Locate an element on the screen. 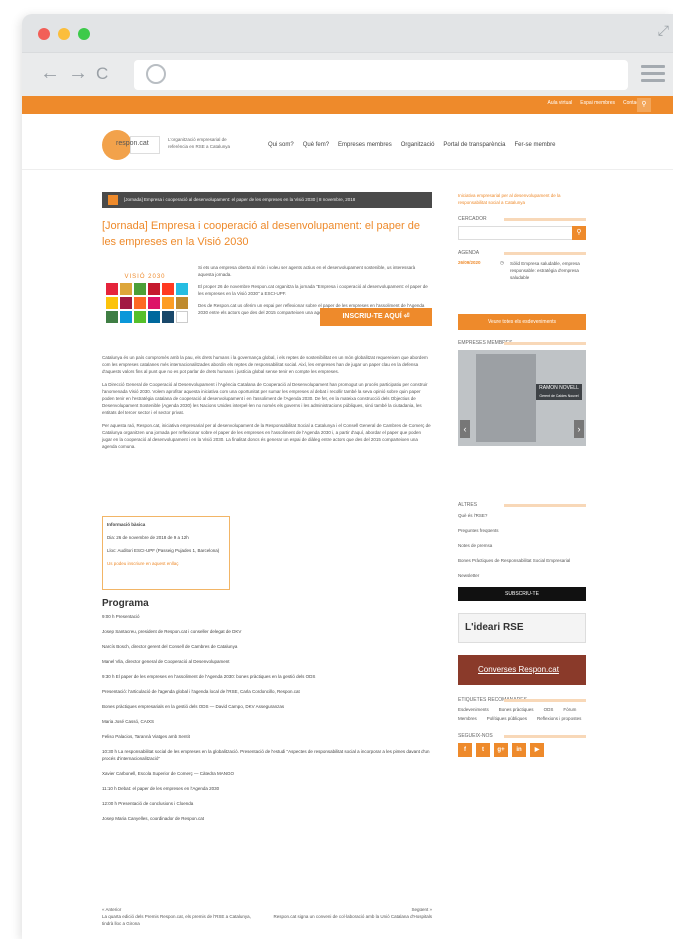  converses-banner: Converses Respon.cat is located at coordinates (522, 670).